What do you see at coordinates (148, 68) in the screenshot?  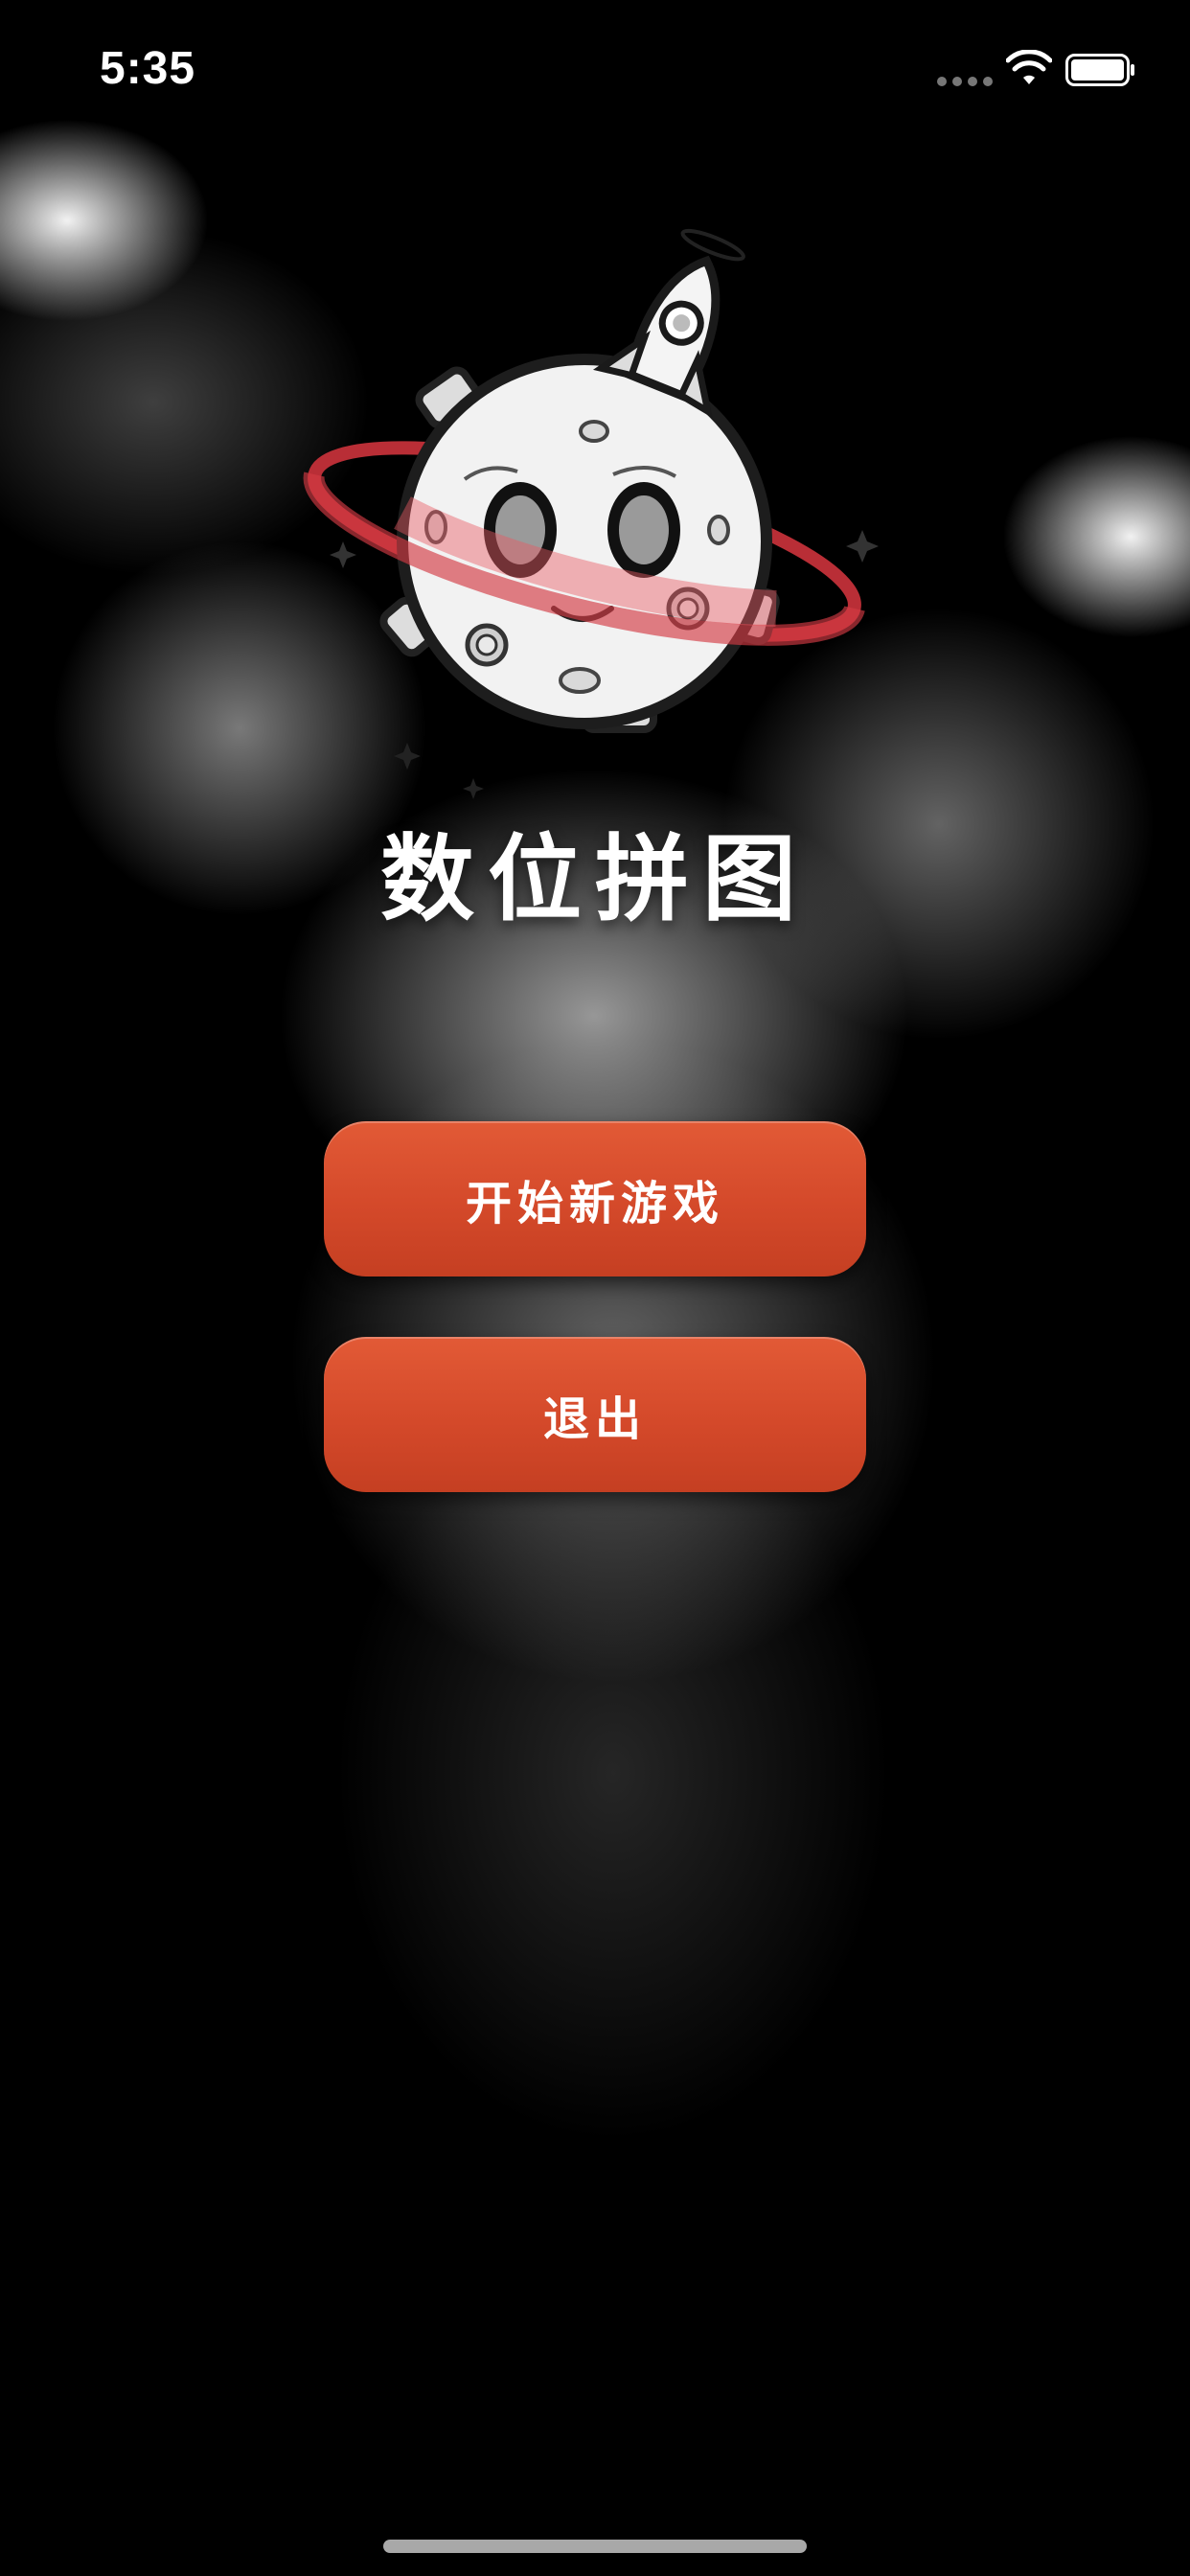 I see `status-time: 5:35` at bounding box center [148, 68].